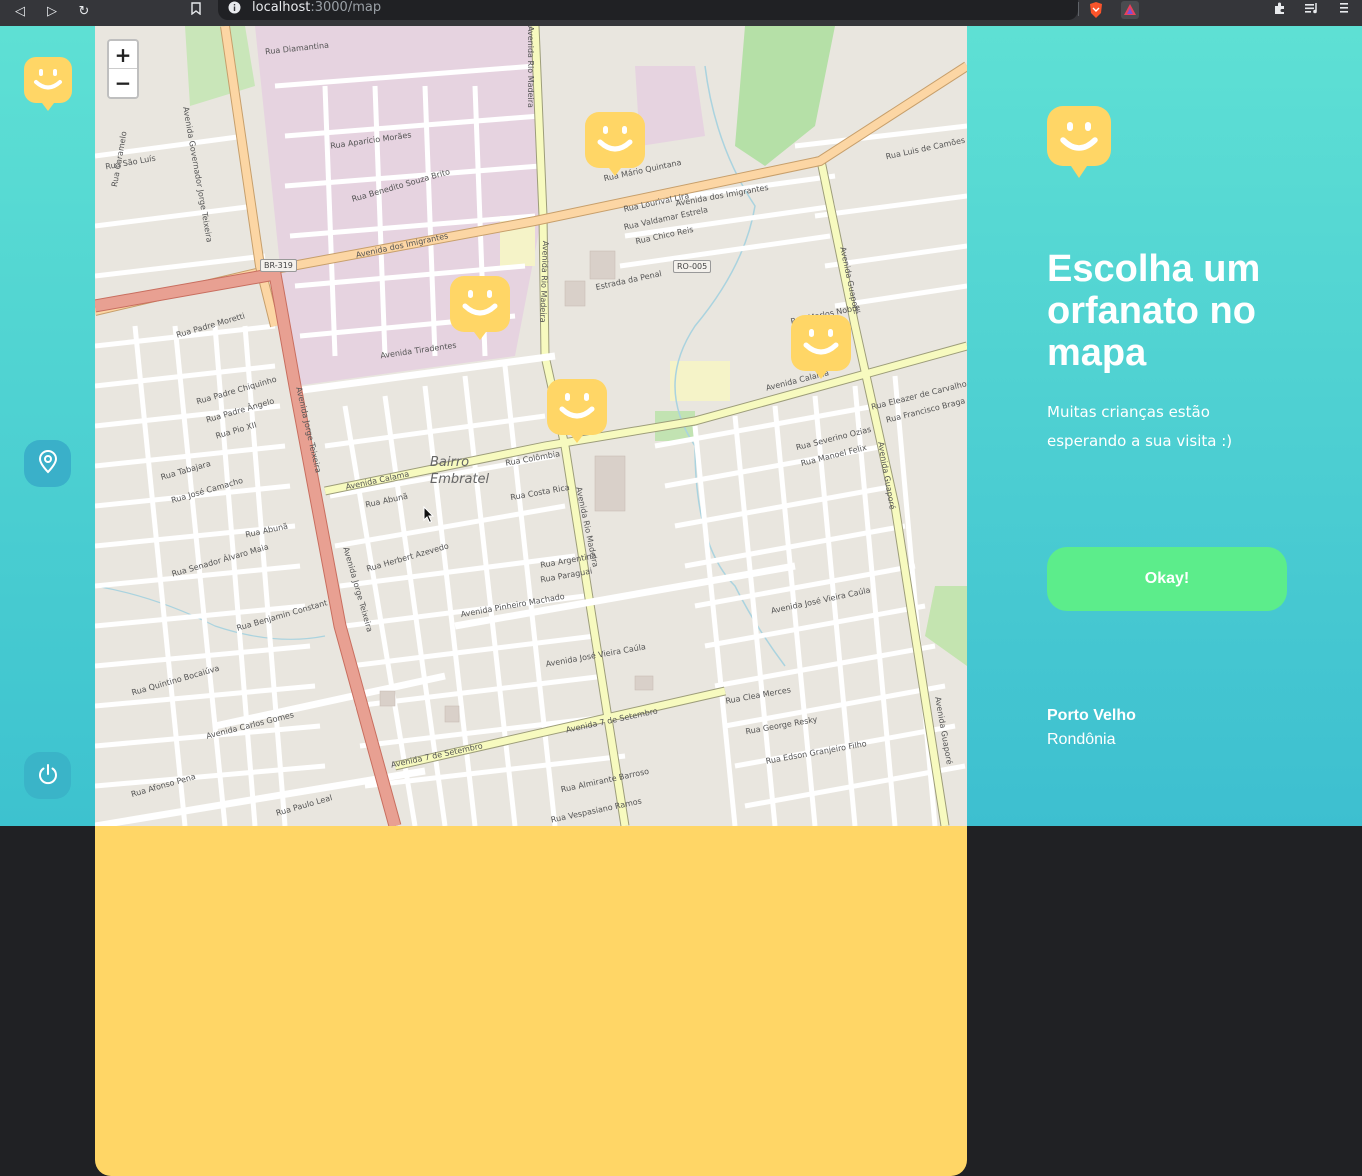 The image size is (1362, 1176). I want to click on info-icon, so click(234, 9).